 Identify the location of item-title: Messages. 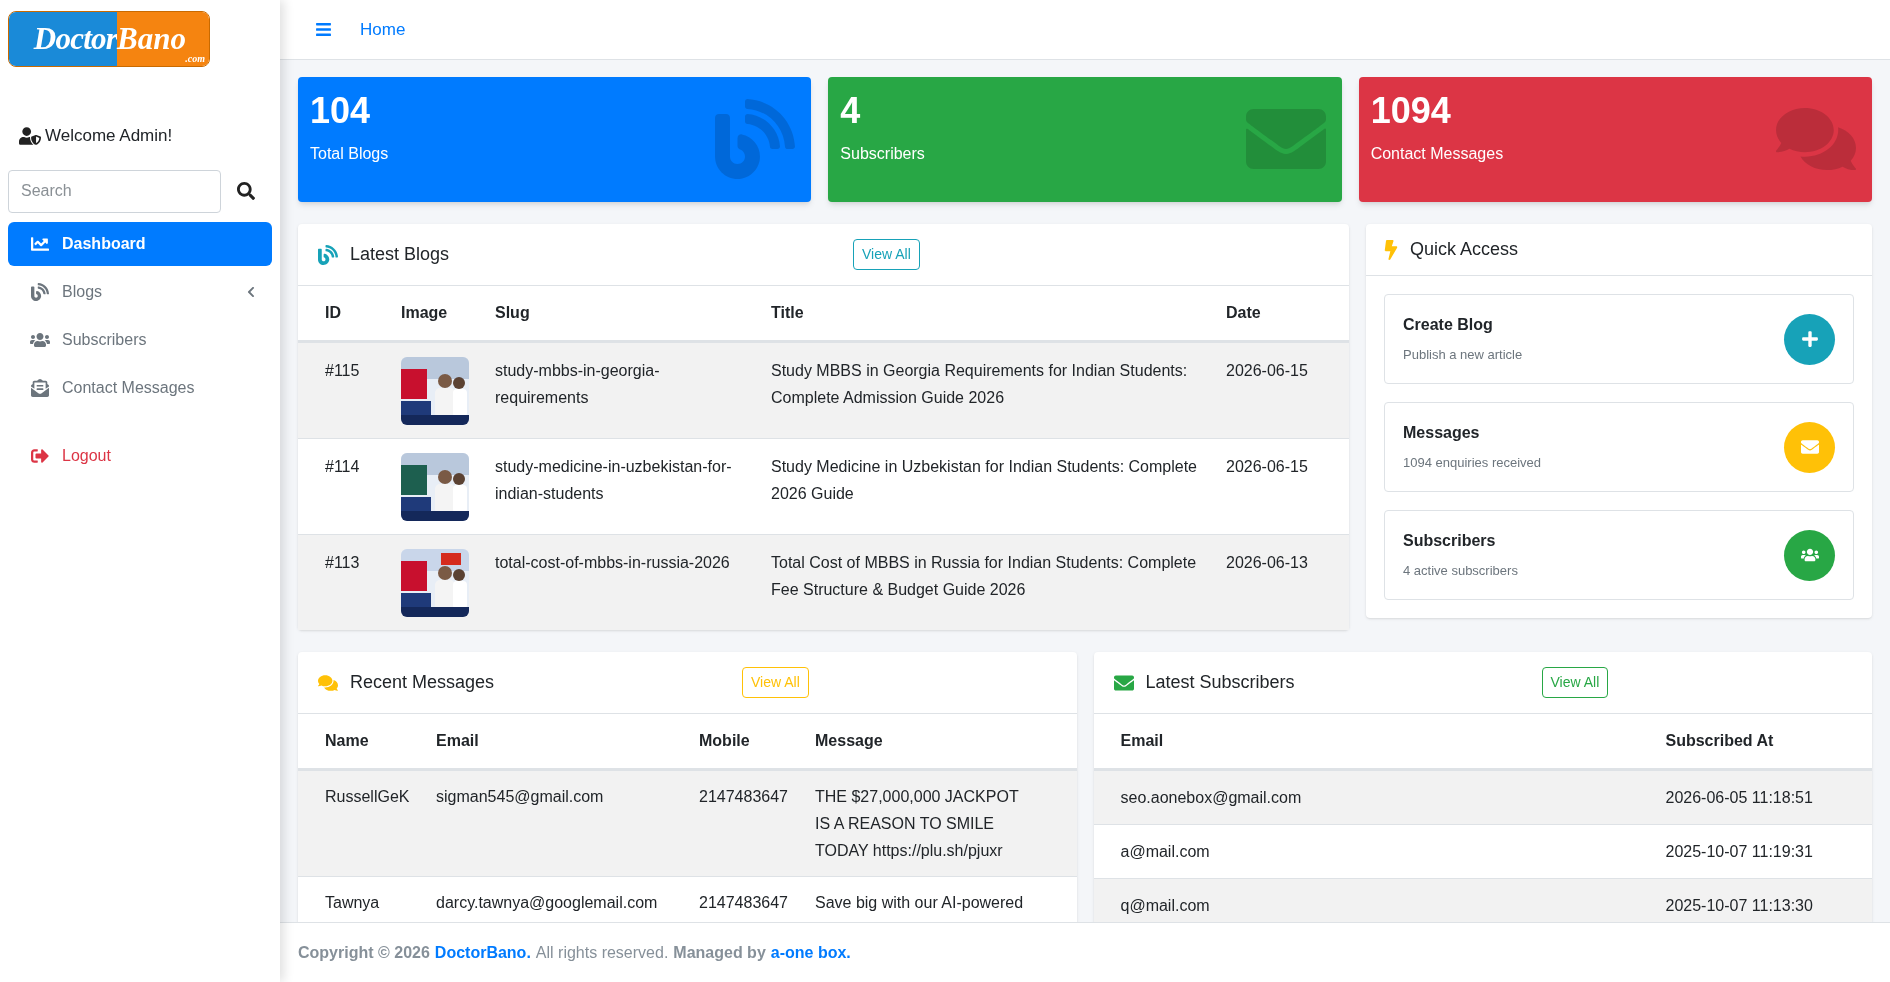
(1442, 433).